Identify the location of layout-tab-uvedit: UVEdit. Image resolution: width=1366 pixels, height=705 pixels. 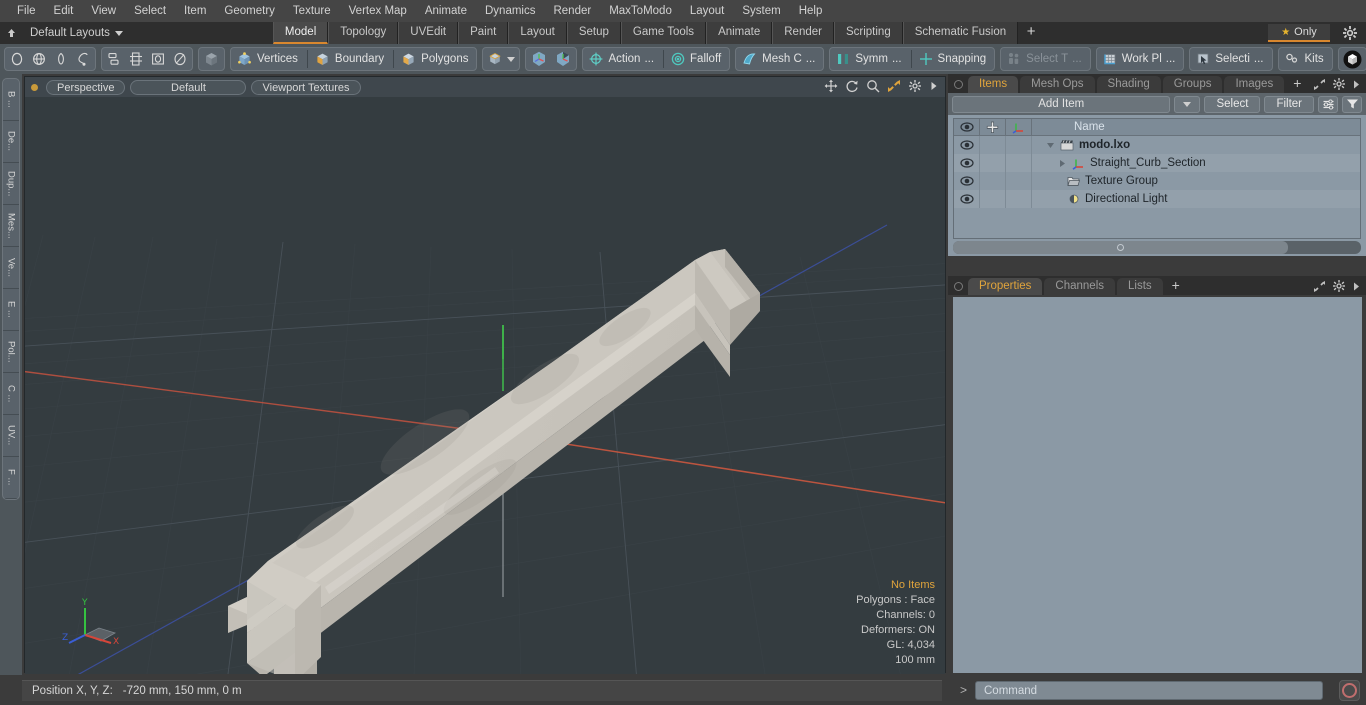
(428, 33).